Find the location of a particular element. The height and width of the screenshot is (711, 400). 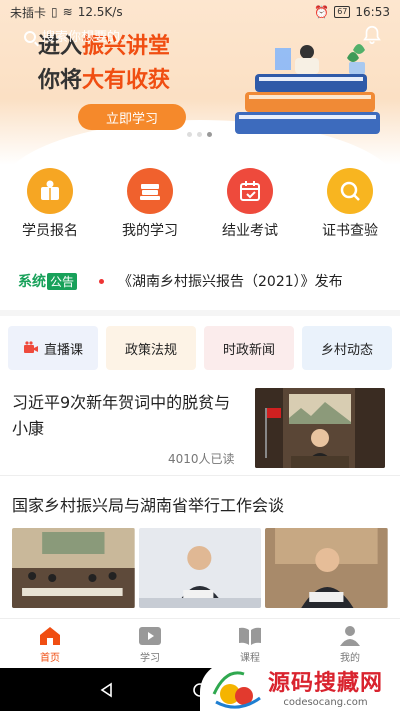

nav-study: 学习 is located at coordinates (150, 643).